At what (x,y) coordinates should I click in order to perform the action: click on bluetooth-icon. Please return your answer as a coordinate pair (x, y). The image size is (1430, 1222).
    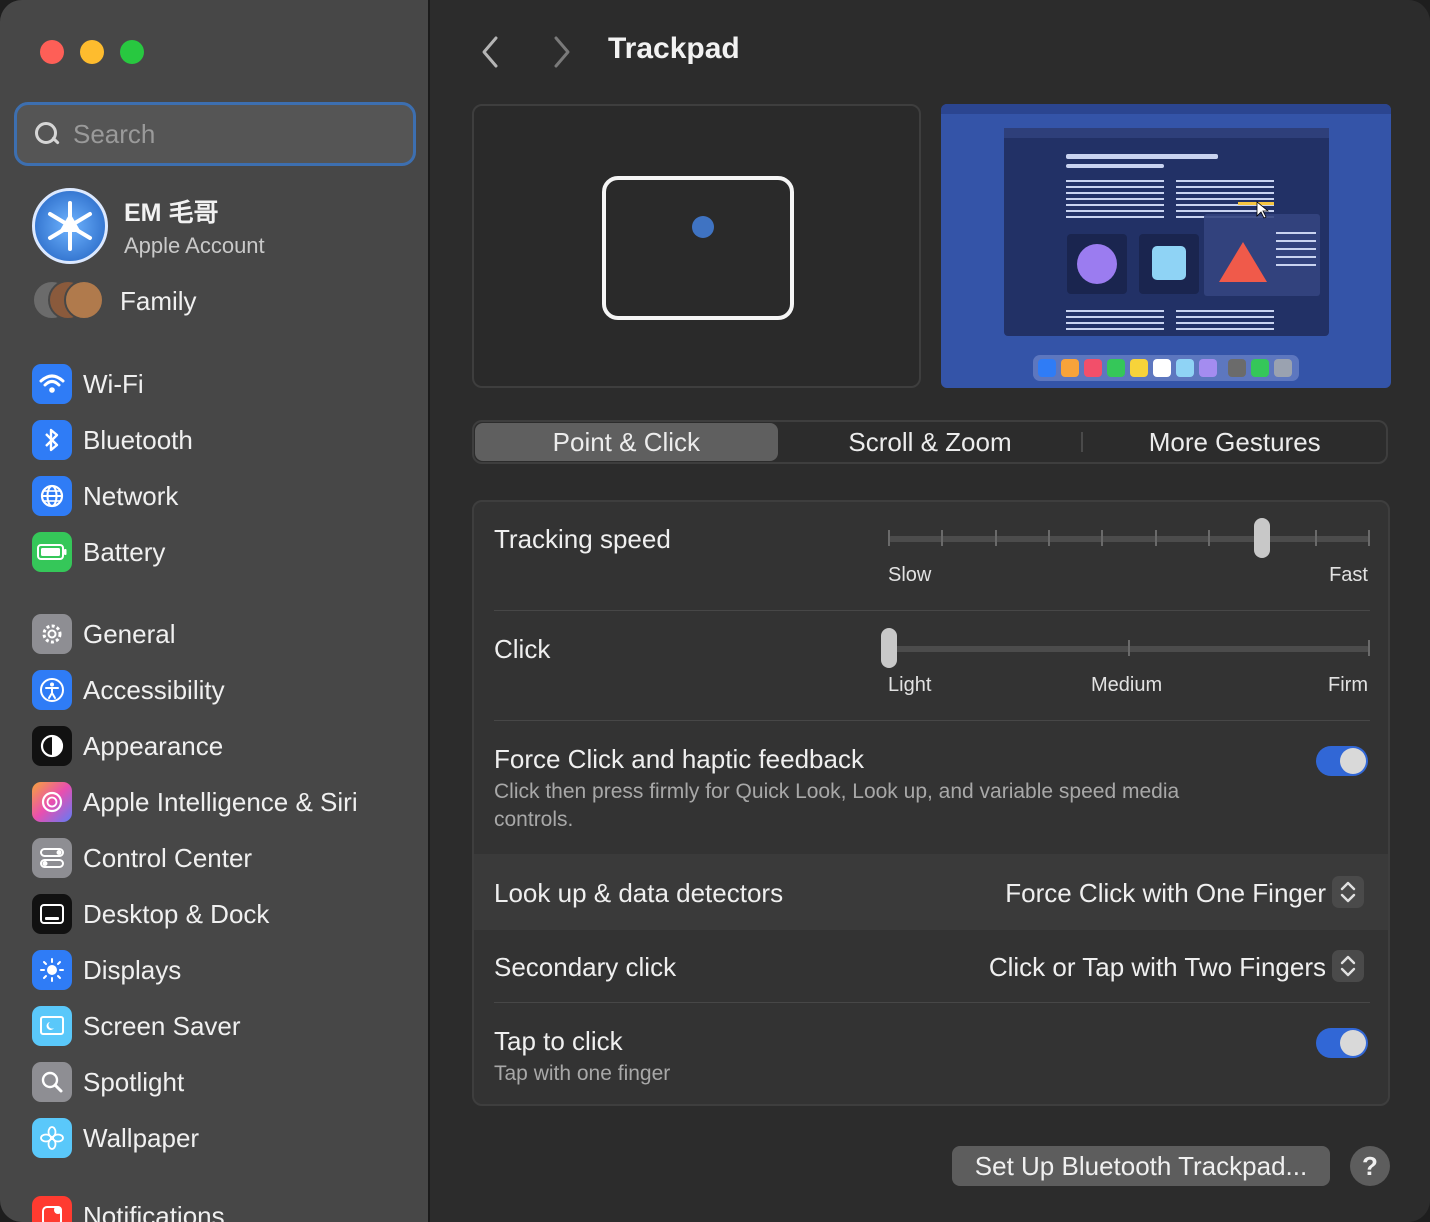
    Looking at the image, I should click on (52, 440).